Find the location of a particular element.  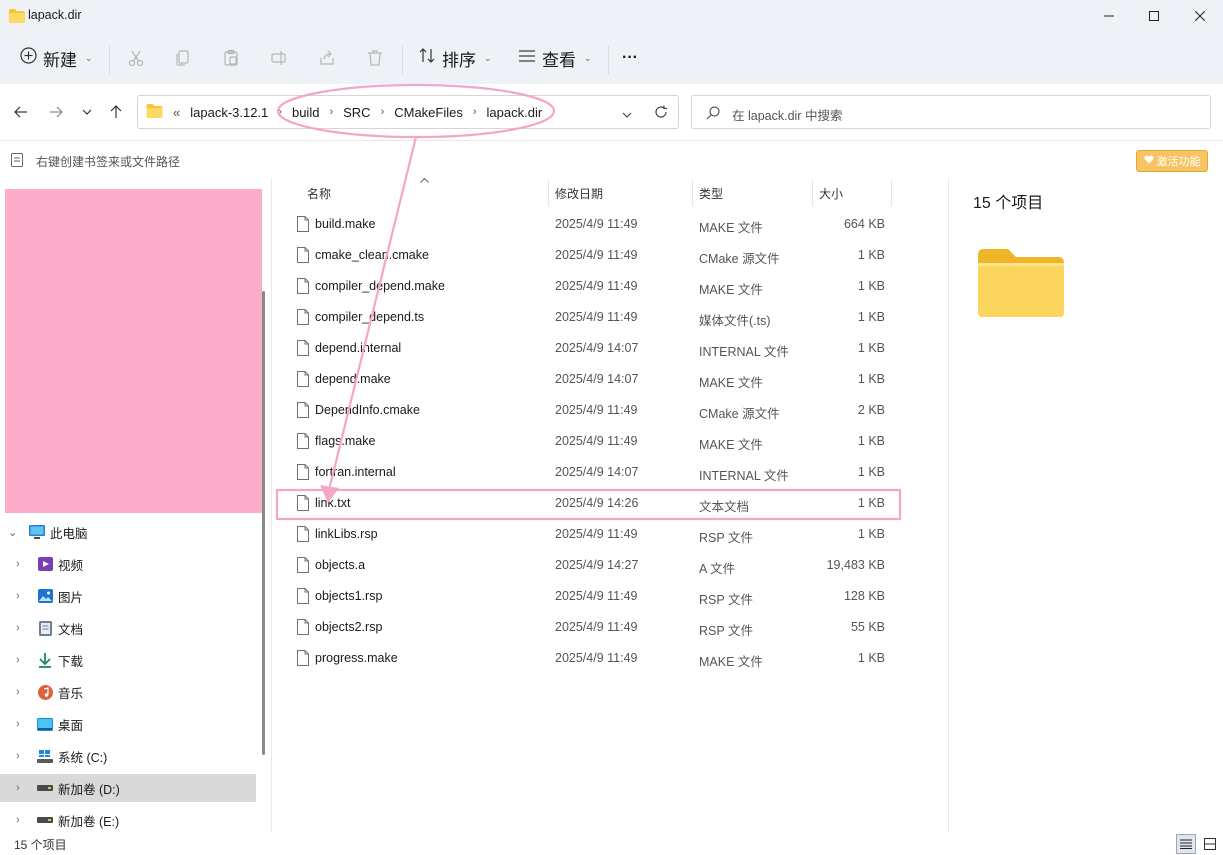

more-options-button: ··· is located at coordinates (630, 58).